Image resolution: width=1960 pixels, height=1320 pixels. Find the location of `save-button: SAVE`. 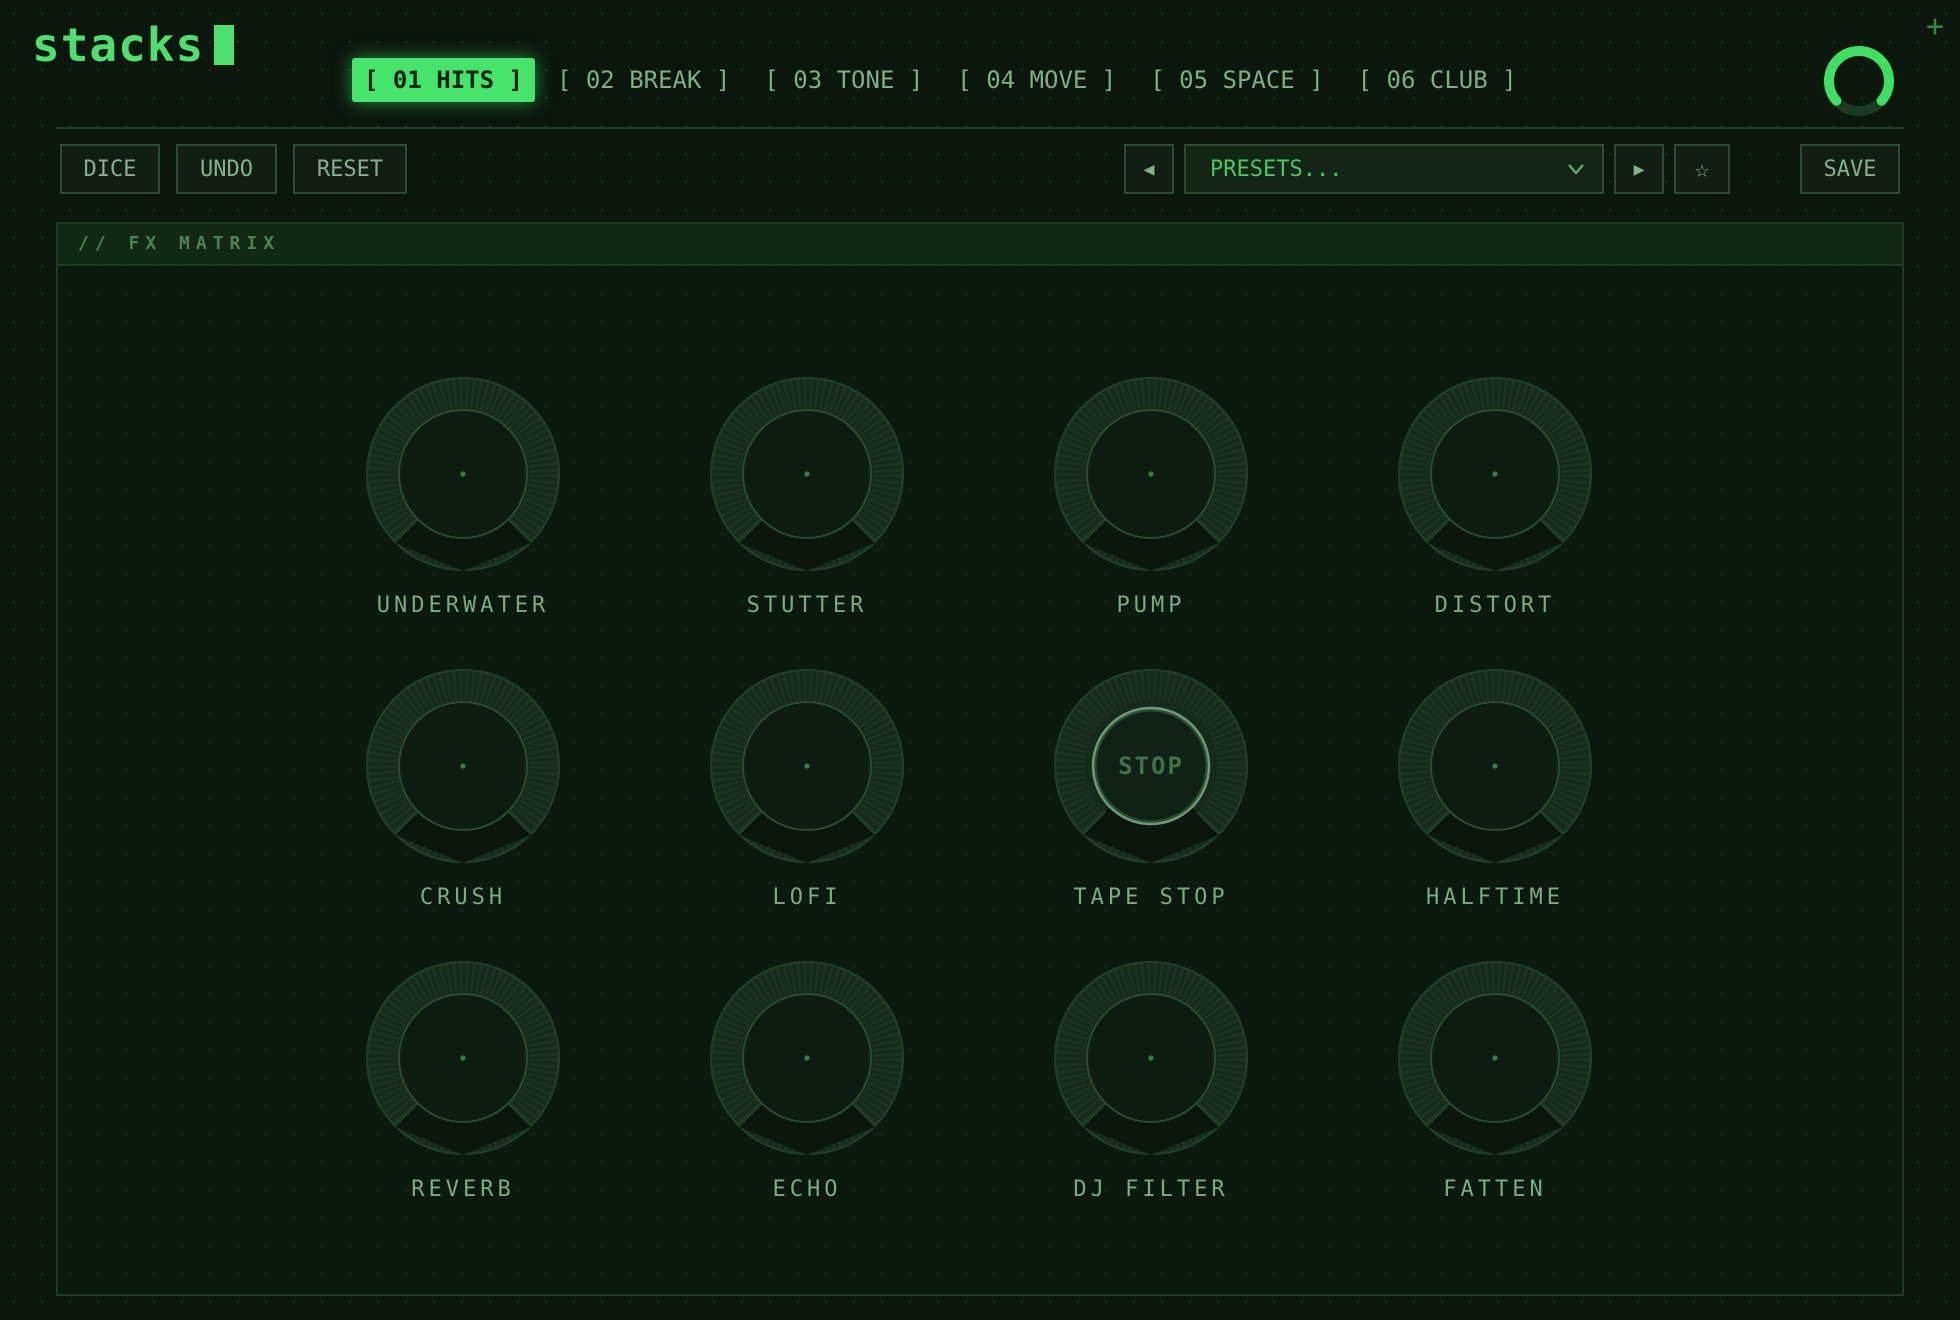

save-button: SAVE is located at coordinates (1850, 169).